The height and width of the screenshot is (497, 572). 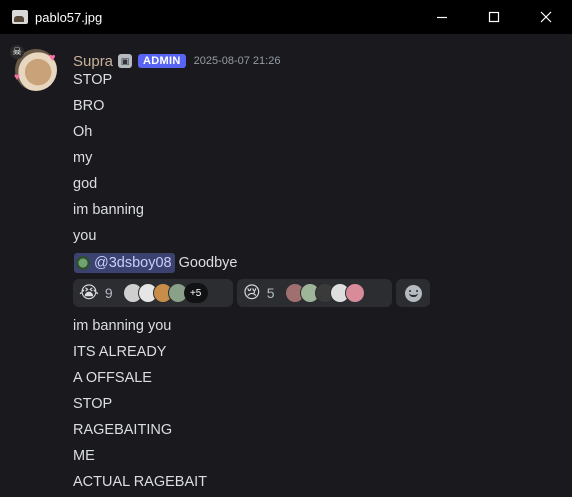 What do you see at coordinates (84, 456) in the screenshot?
I see `message-line: ME` at bounding box center [84, 456].